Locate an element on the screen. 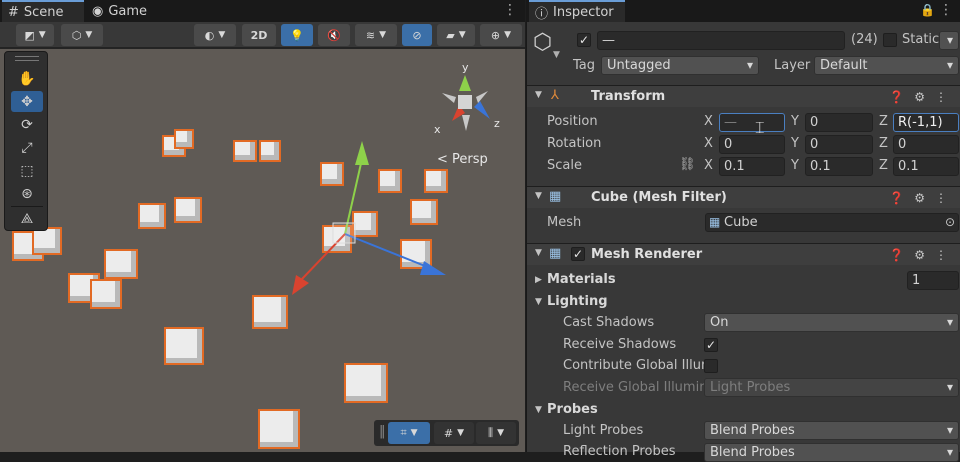 The image size is (960, 462). materials-foldout: Materials is located at coordinates (581, 279).